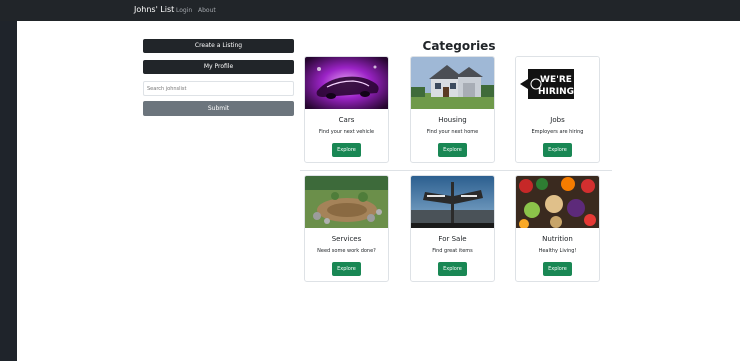  What do you see at coordinates (459, 46) in the screenshot?
I see `page-title: Categories` at bounding box center [459, 46].